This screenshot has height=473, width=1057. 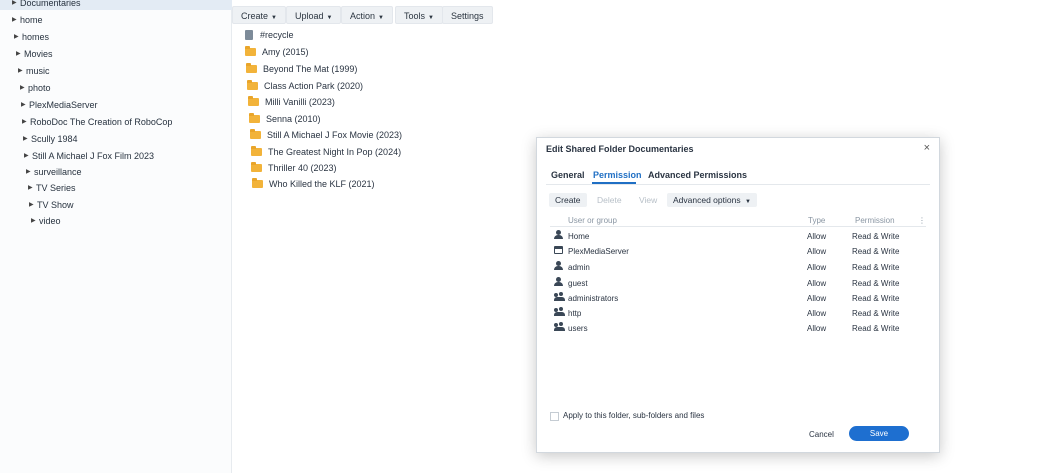 I want to click on view-permission-button: View, so click(x=648, y=200).